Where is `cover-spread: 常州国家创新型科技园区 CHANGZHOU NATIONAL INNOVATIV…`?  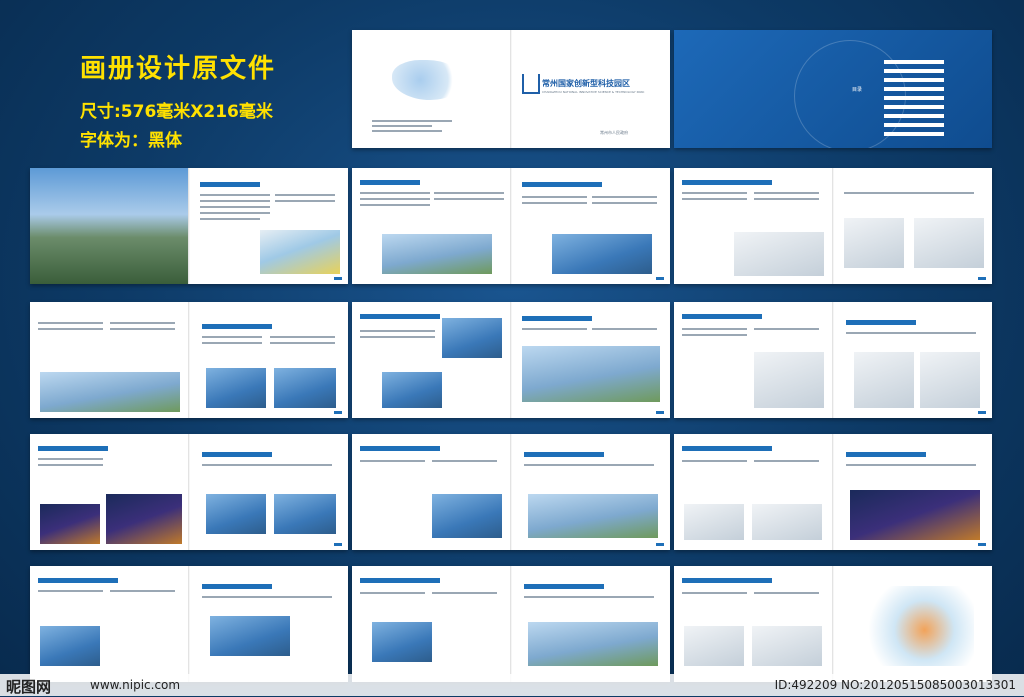
cover-spread: 常州国家创新型科技园区 CHANGZHOU NATIONAL INNOVATIV… is located at coordinates (511, 89).